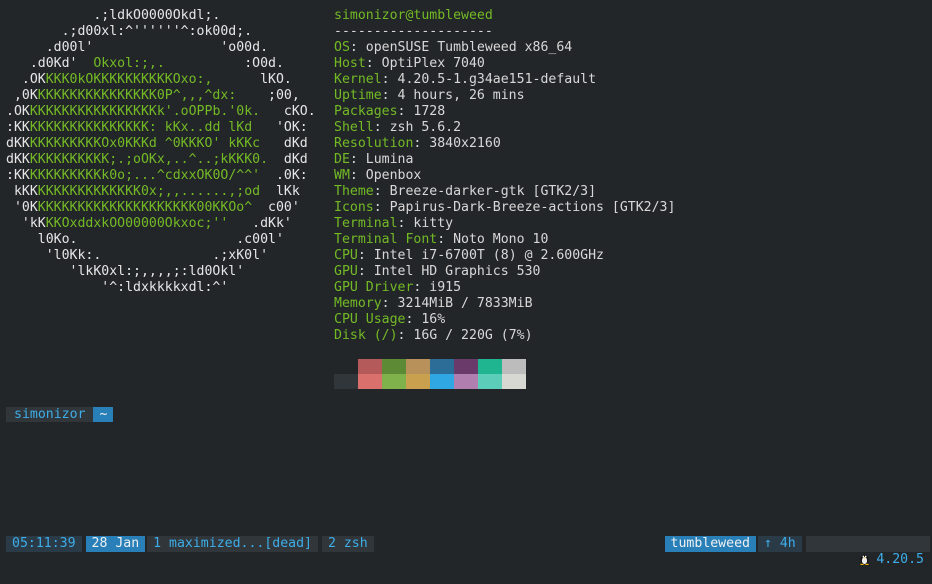 The image size is (932, 584). I want to click on status-time: 05:11:39, so click(44, 544).